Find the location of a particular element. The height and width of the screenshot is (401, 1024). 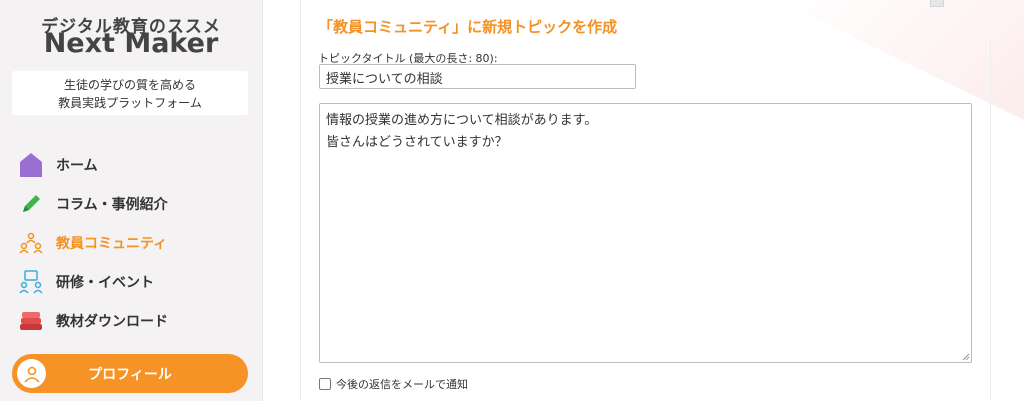

sidebar-item-column: コラム・事例紹介 is located at coordinates (93, 203).